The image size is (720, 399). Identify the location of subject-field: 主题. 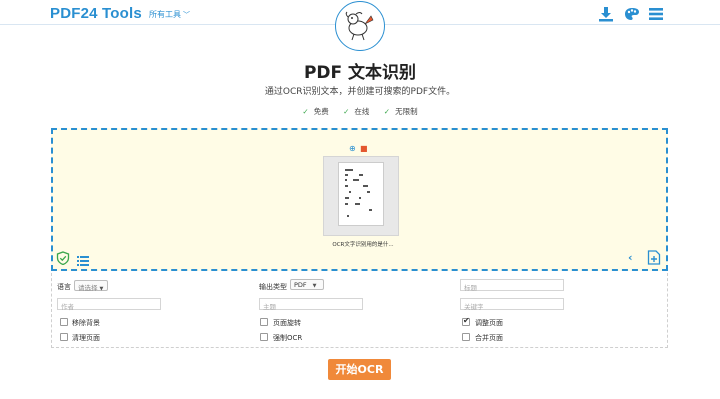
(311, 304).